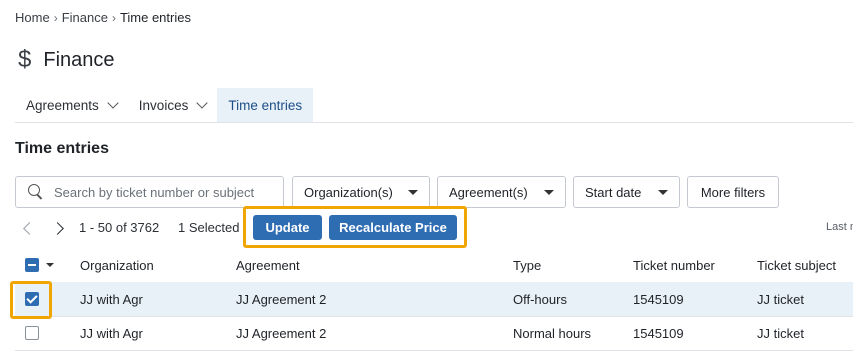 The image size is (853, 351). What do you see at coordinates (613, 192) in the screenshot?
I see `dropdown-label: Start date` at bounding box center [613, 192].